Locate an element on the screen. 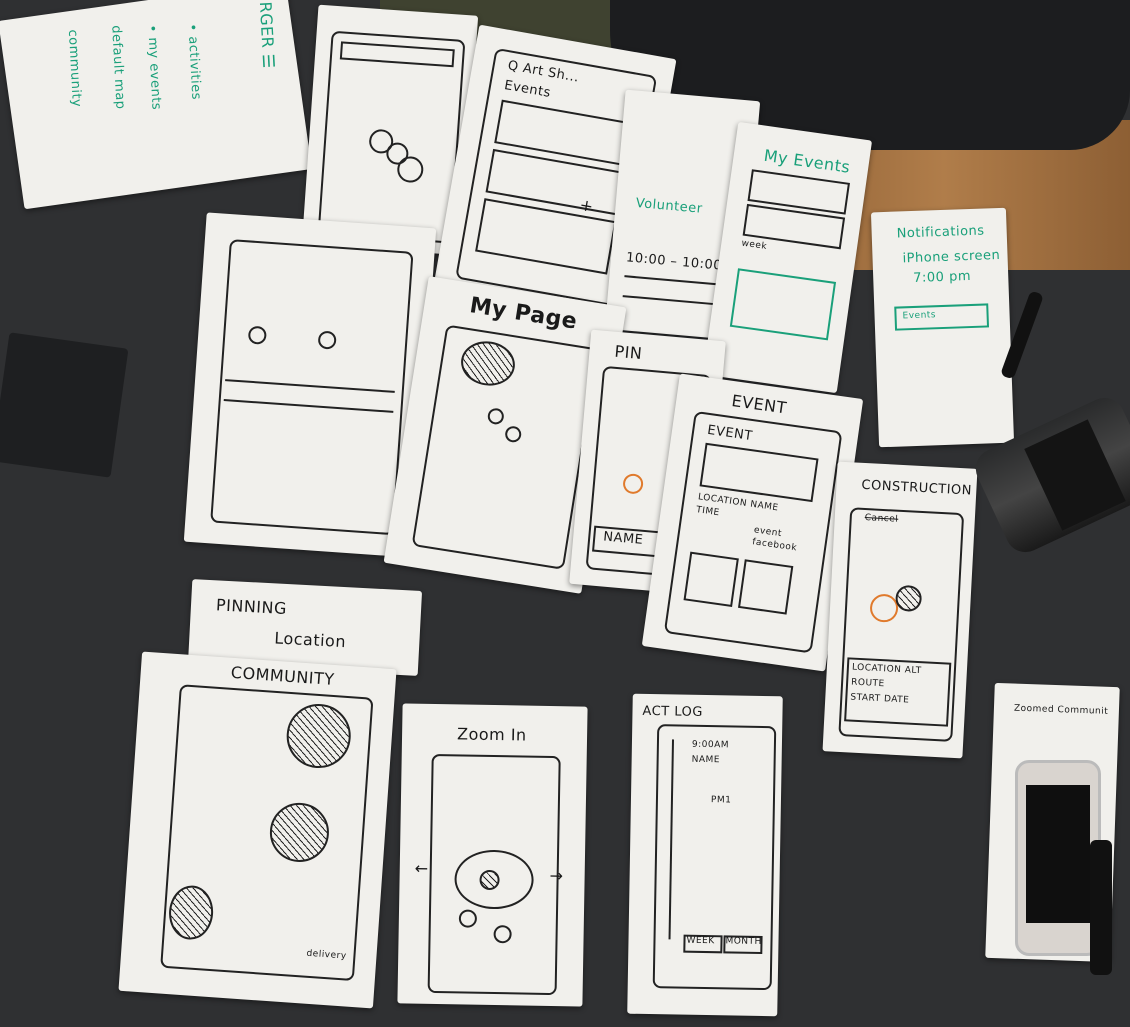  act-entry-2: PM1 is located at coordinates (721, 800).